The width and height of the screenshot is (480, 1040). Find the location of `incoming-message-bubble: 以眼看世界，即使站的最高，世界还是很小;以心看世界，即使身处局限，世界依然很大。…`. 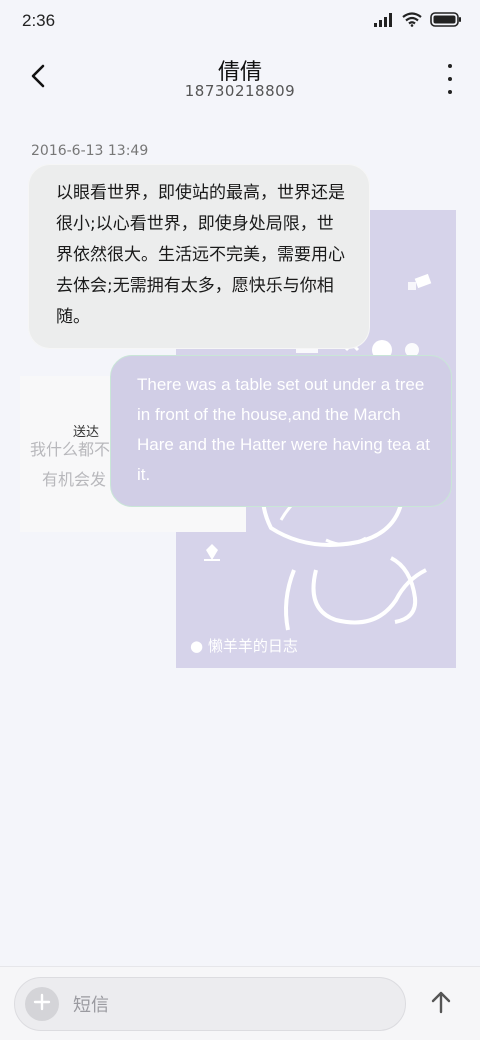

incoming-message-bubble: 以眼看世界，即使站的最高，世界还是很小;以心看世界，即使身处局限，世界依然很大。… is located at coordinates (199, 256).